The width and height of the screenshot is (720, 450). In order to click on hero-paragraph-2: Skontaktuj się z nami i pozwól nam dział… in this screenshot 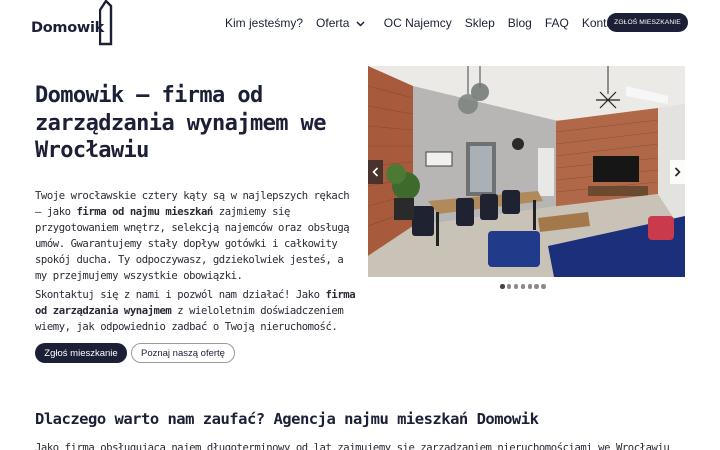, I will do `click(195, 311)`.